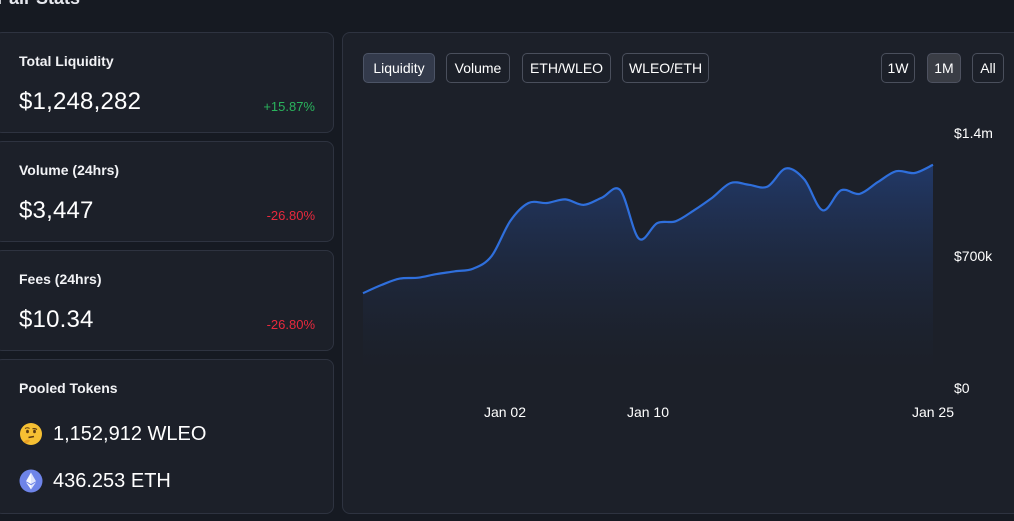 The width and height of the screenshot is (1014, 521). I want to click on fees-card: Fees (24hrs) $10.34 -26.80%, so click(167, 300).